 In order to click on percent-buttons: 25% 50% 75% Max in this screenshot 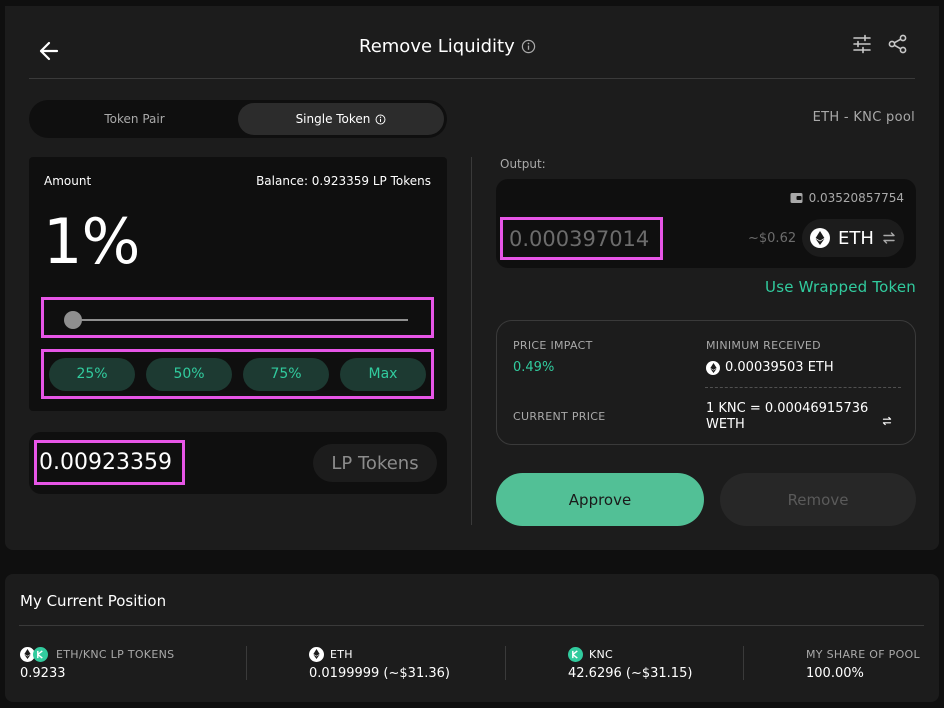, I will do `click(237, 374)`.